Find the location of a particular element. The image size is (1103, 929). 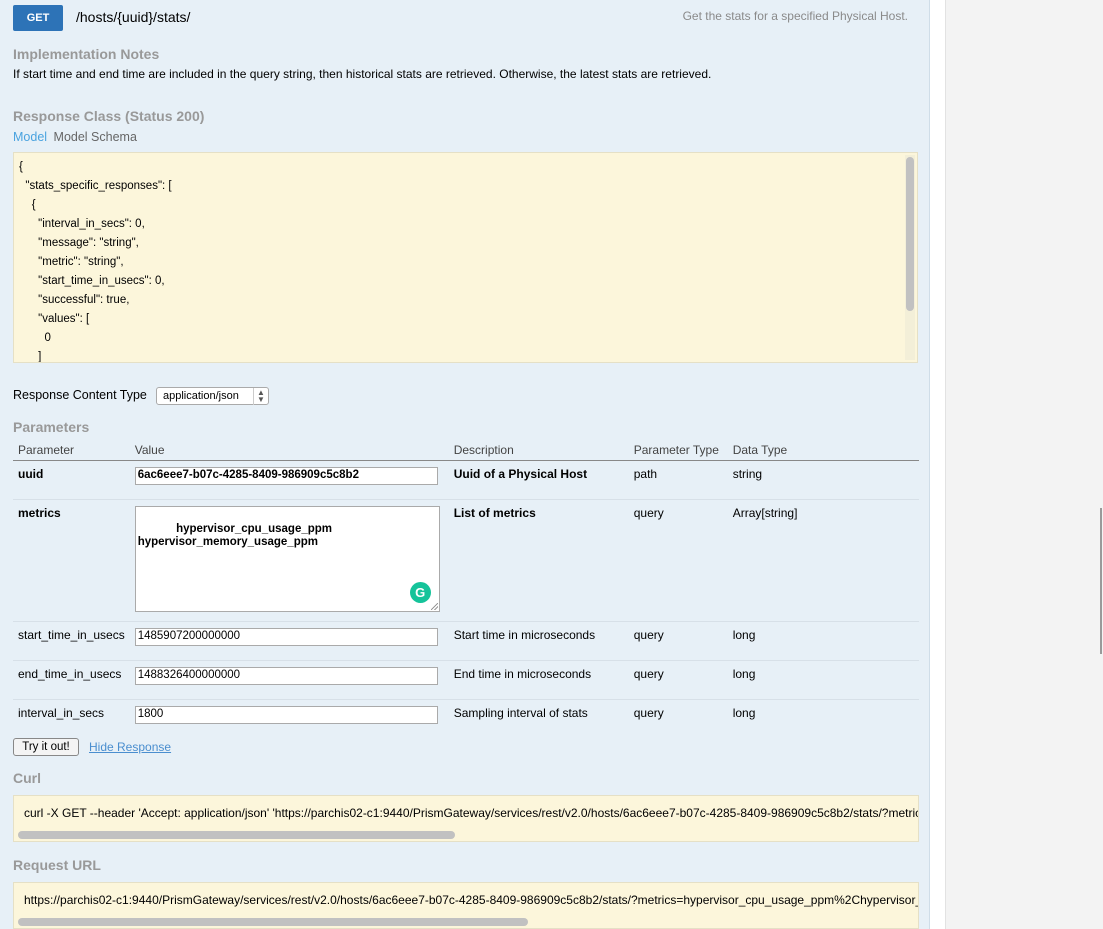

model-tabs: Model Model Schema is located at coordinates (75, 137).